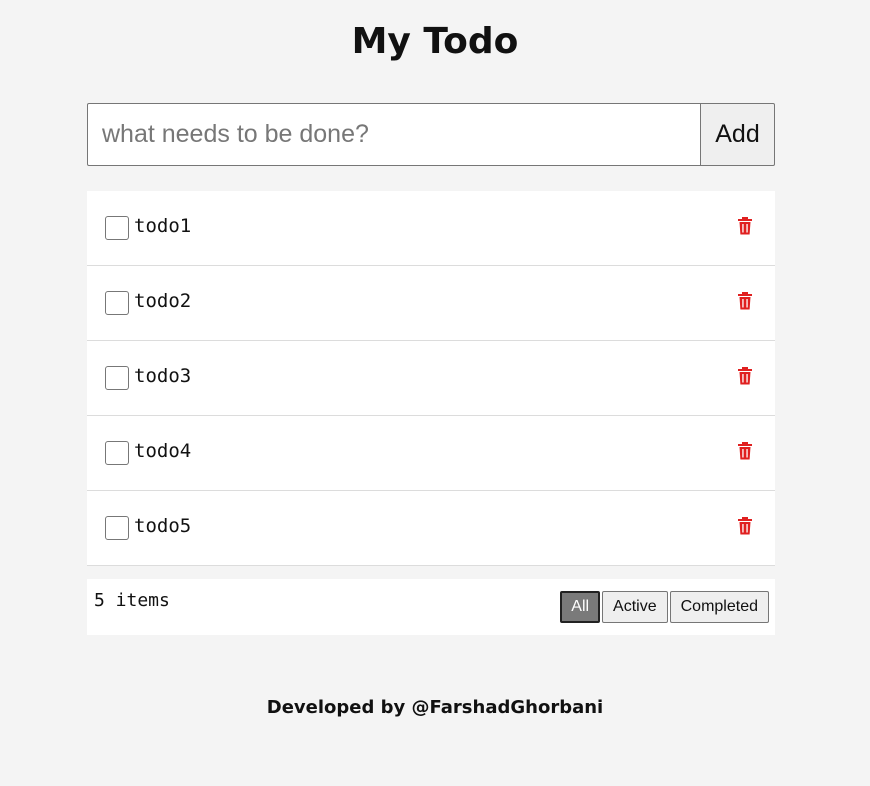  Describe the element at coordinates (431, 228) in the screenshot. I see `todo-item: todo1` at that location.